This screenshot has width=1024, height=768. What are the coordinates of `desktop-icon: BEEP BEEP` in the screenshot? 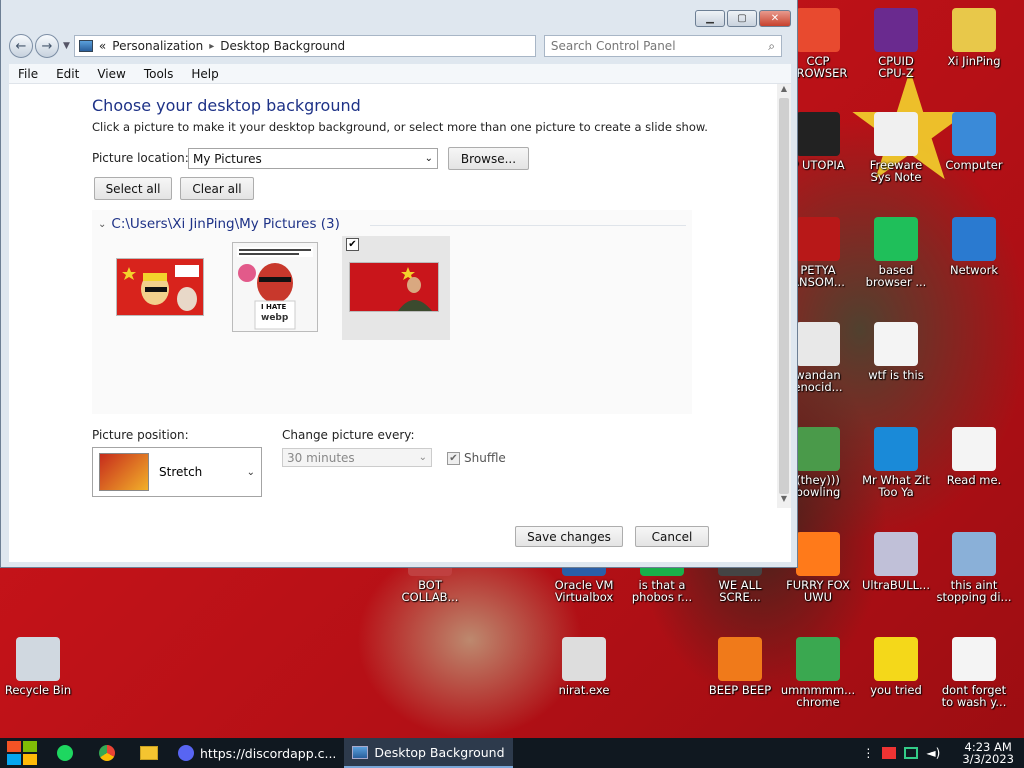 It's located at (740, 666).